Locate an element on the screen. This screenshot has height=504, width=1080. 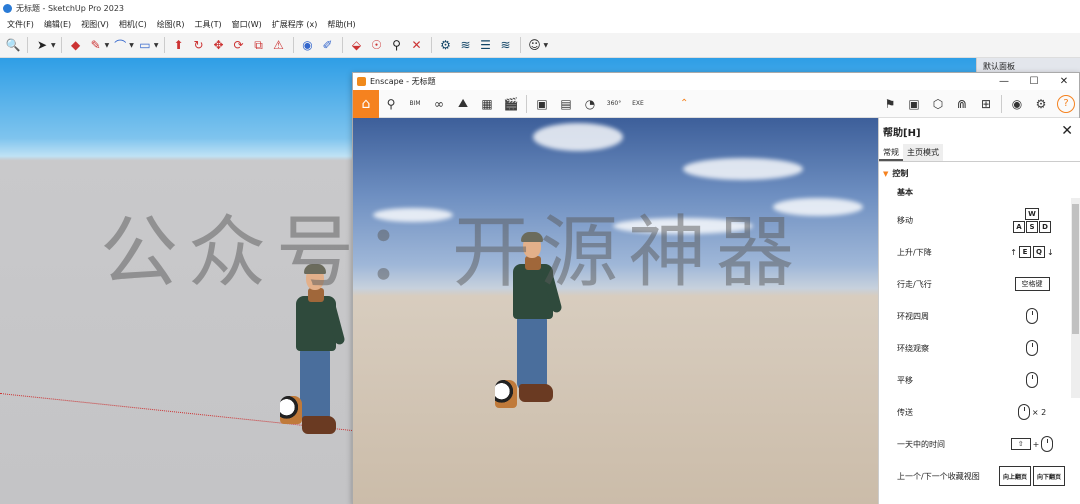
materials-icon: ⋒ is located at coordinates (962, 104).